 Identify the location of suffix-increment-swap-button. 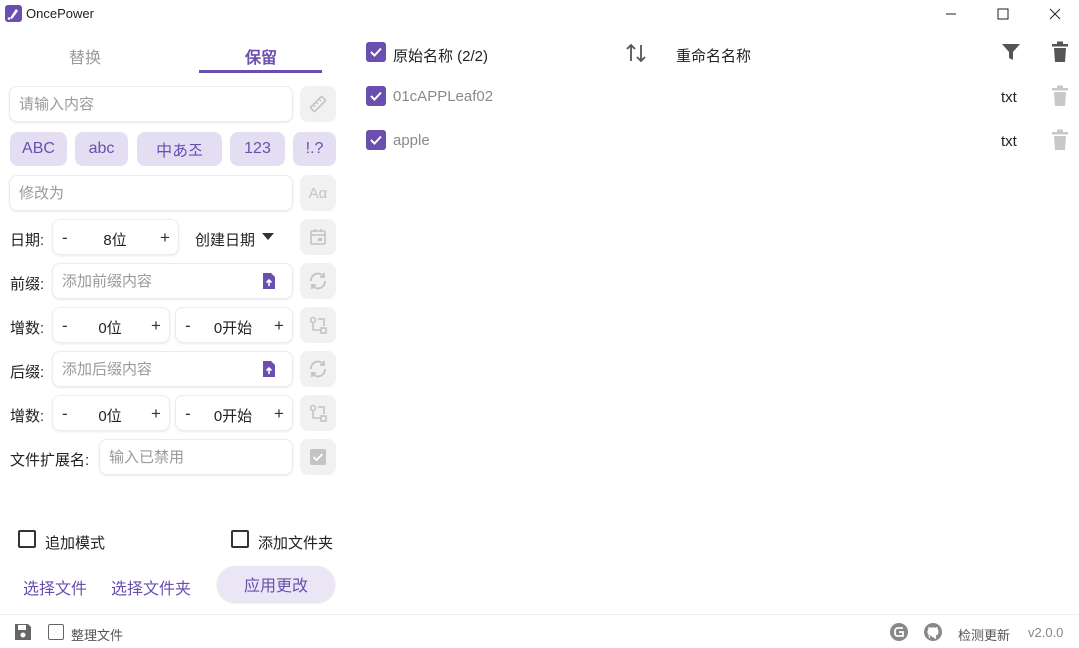
(318, 413).